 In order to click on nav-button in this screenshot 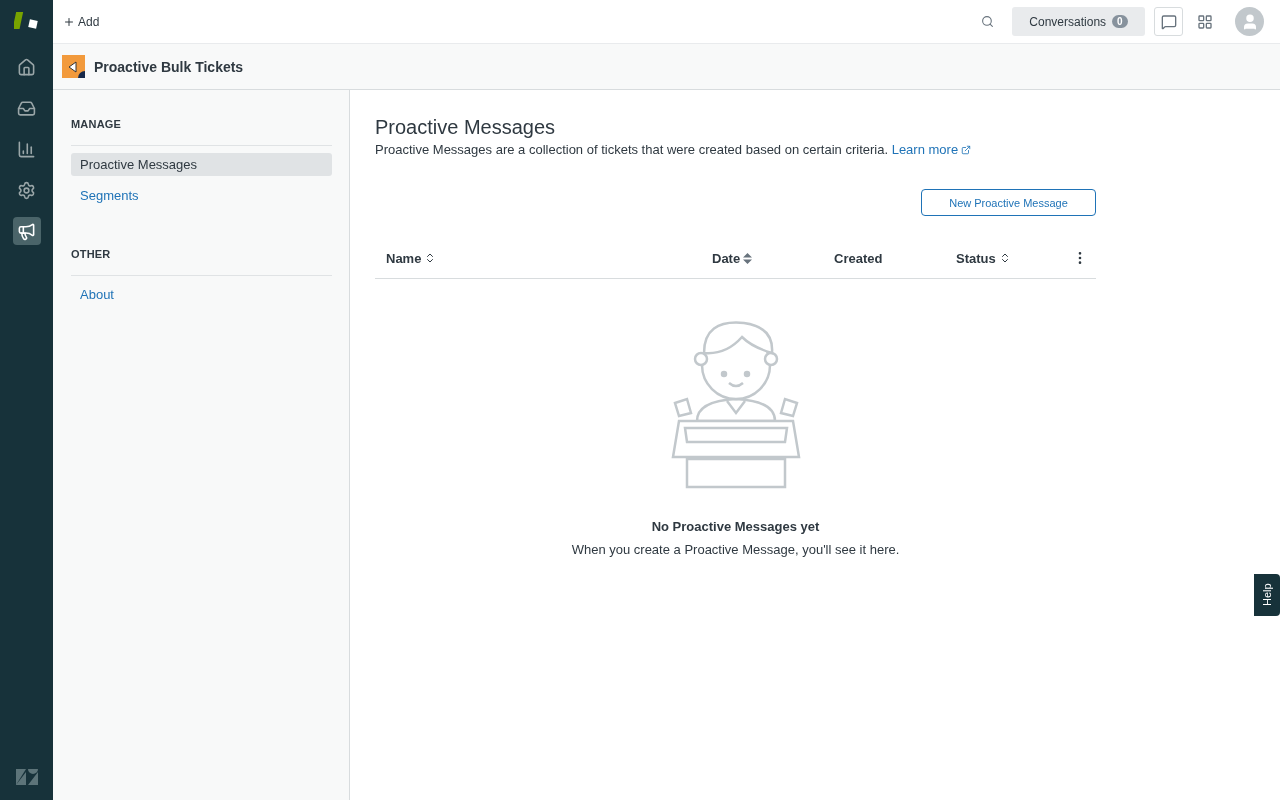, I will do `click(26, 231)`.